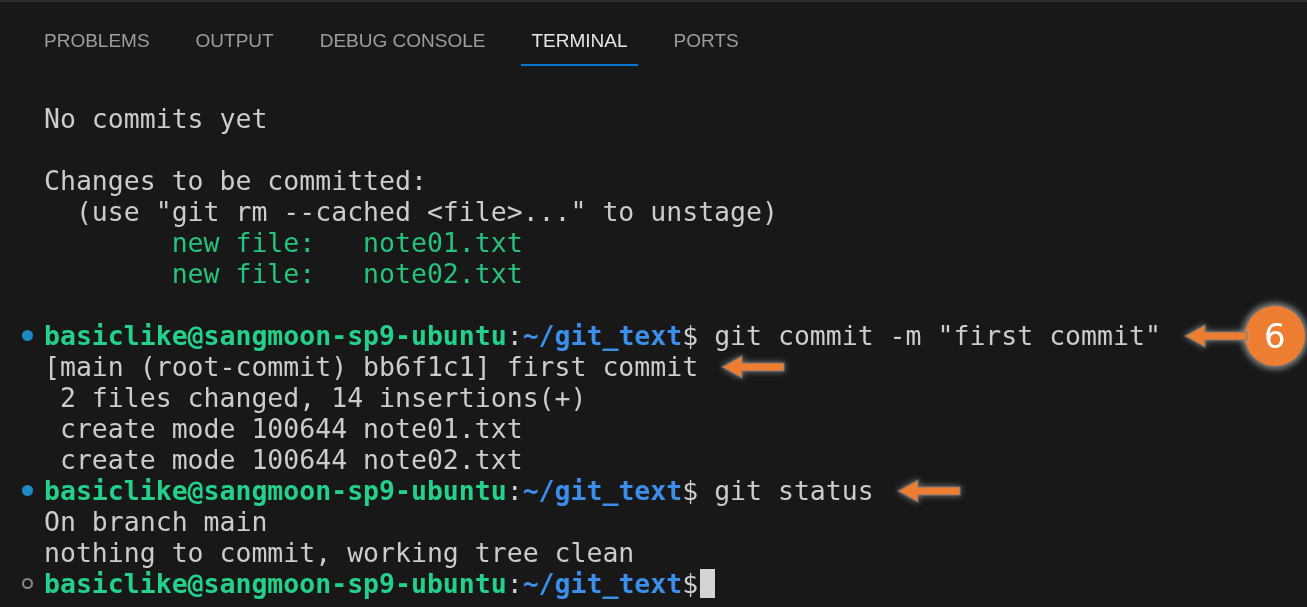  I want to click on staged-file-line: new file: note02.txt, so click(346, 273).